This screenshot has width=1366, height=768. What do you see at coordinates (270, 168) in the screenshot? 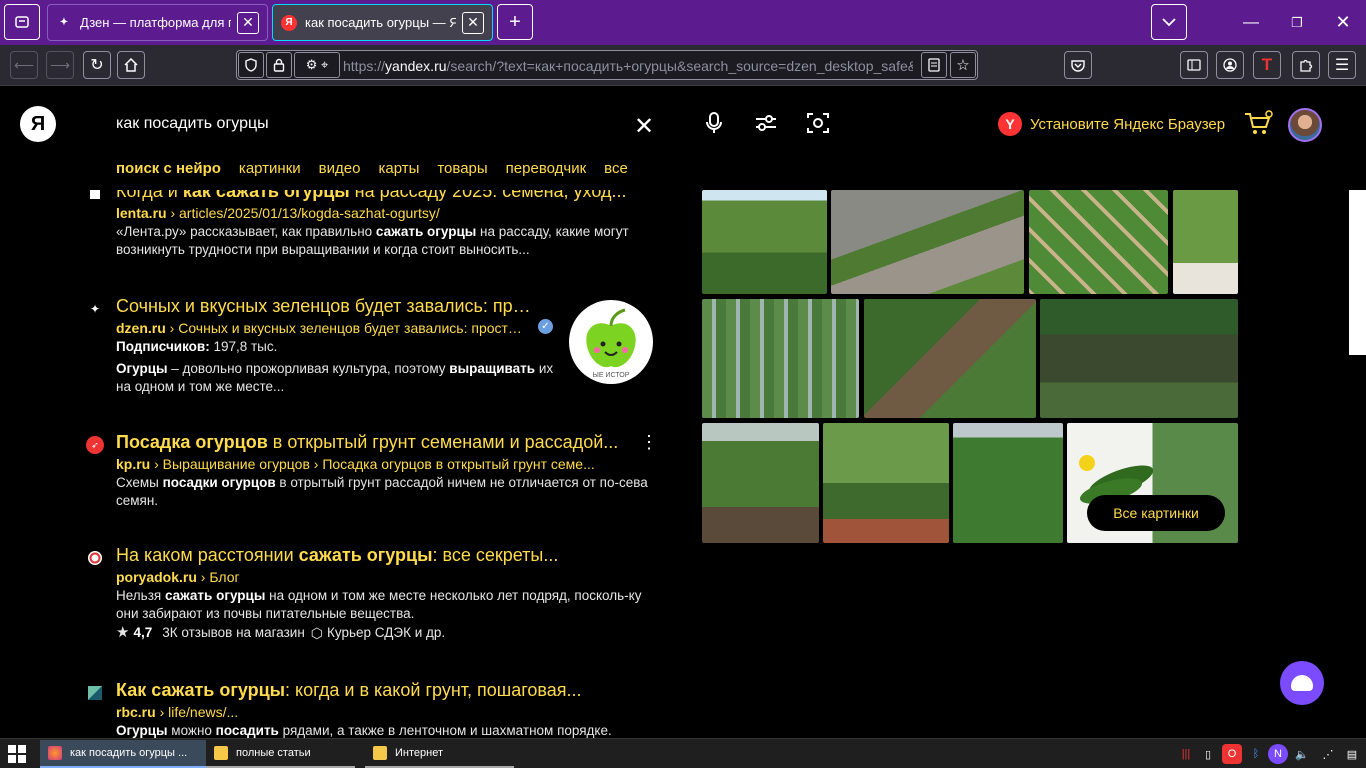
I see `nav-images: картинки` at bounding box center [270, 168].